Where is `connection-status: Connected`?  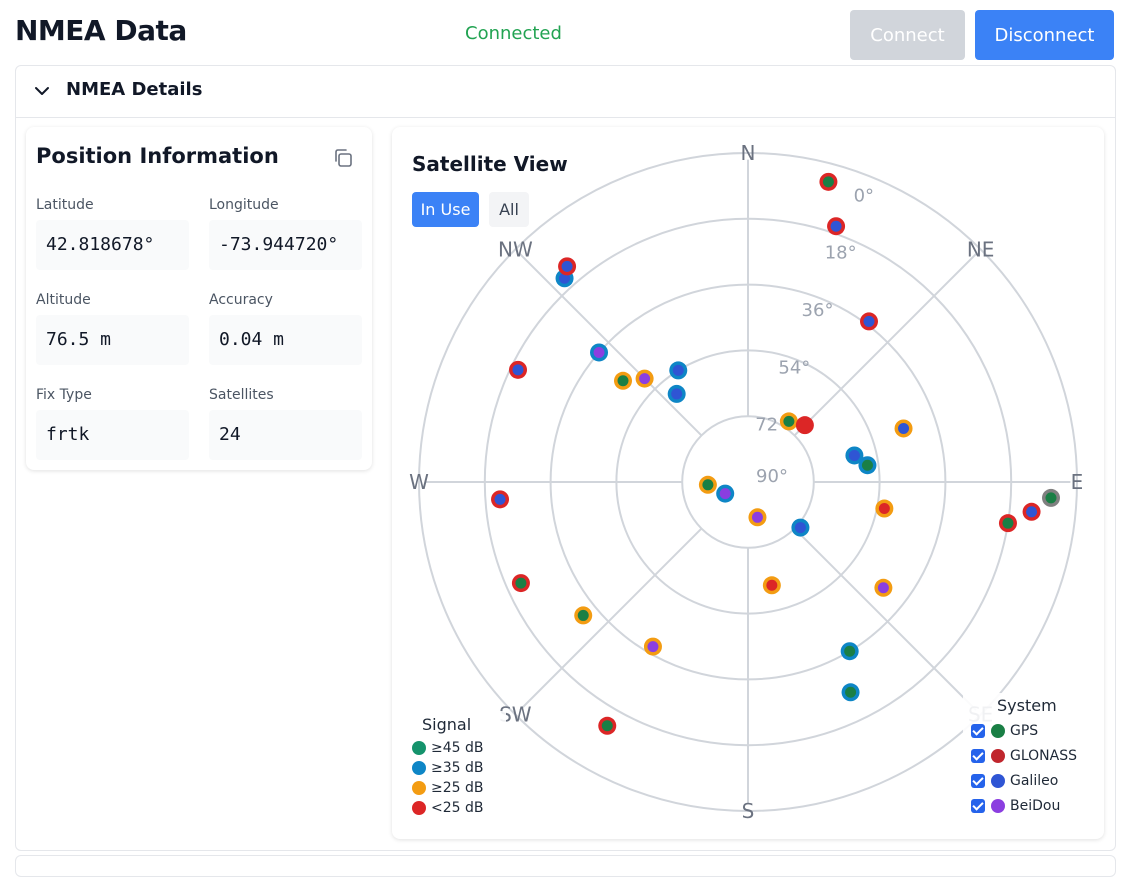 connection-status: Connected is located at coordinates (513, 33).